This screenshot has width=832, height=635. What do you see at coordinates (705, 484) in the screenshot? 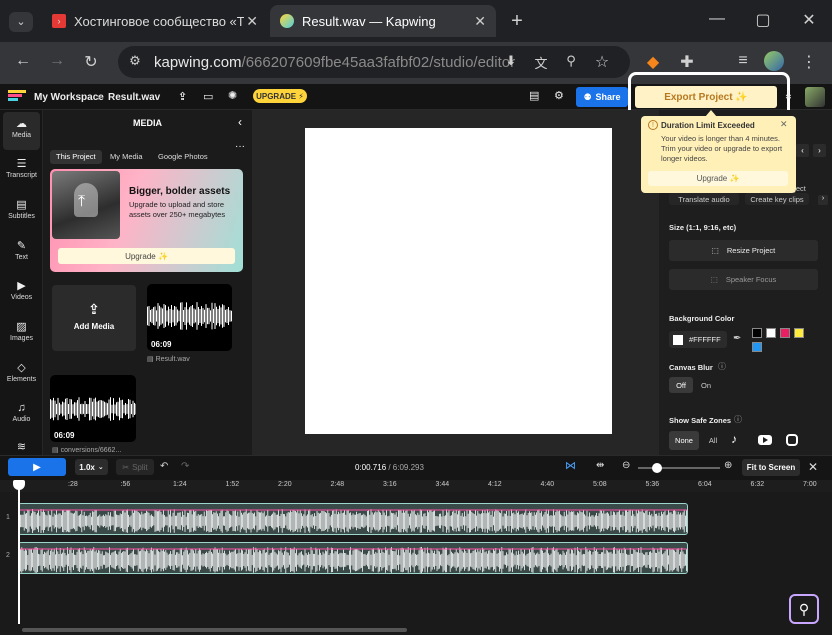
I see `timeline-tick: 6:04` at bounding box center [705, 484].